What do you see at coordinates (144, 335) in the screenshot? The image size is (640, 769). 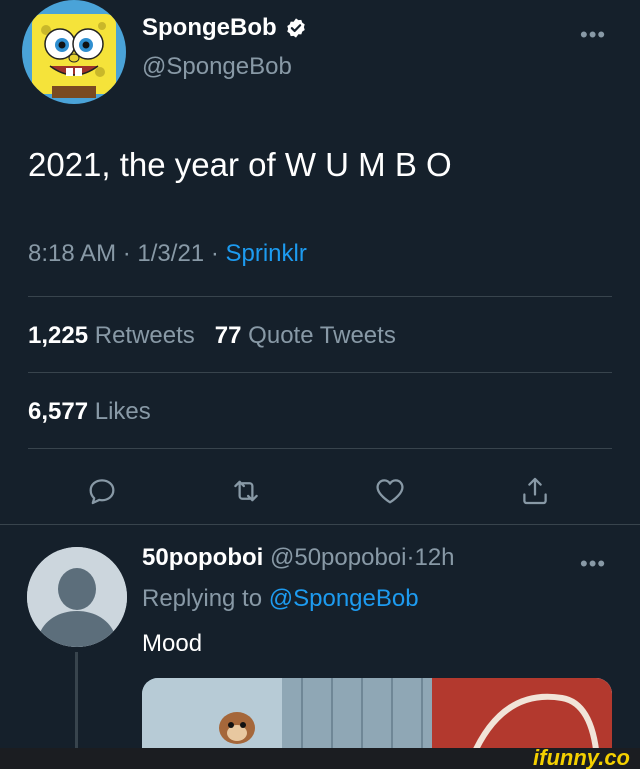 I see `retweets-label: Retweets` at bounding box center [144, 335].